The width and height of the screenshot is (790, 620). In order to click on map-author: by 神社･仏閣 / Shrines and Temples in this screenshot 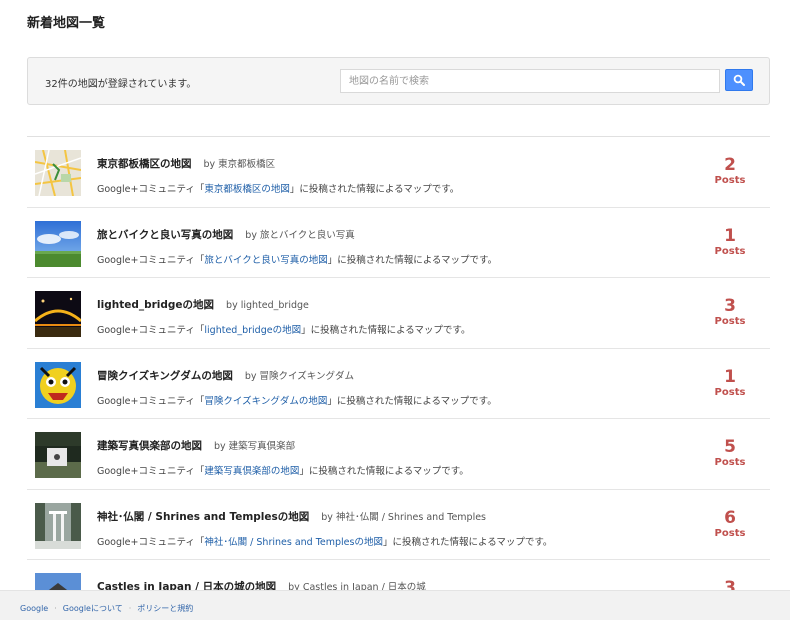, I will do `click(404, 517)`.